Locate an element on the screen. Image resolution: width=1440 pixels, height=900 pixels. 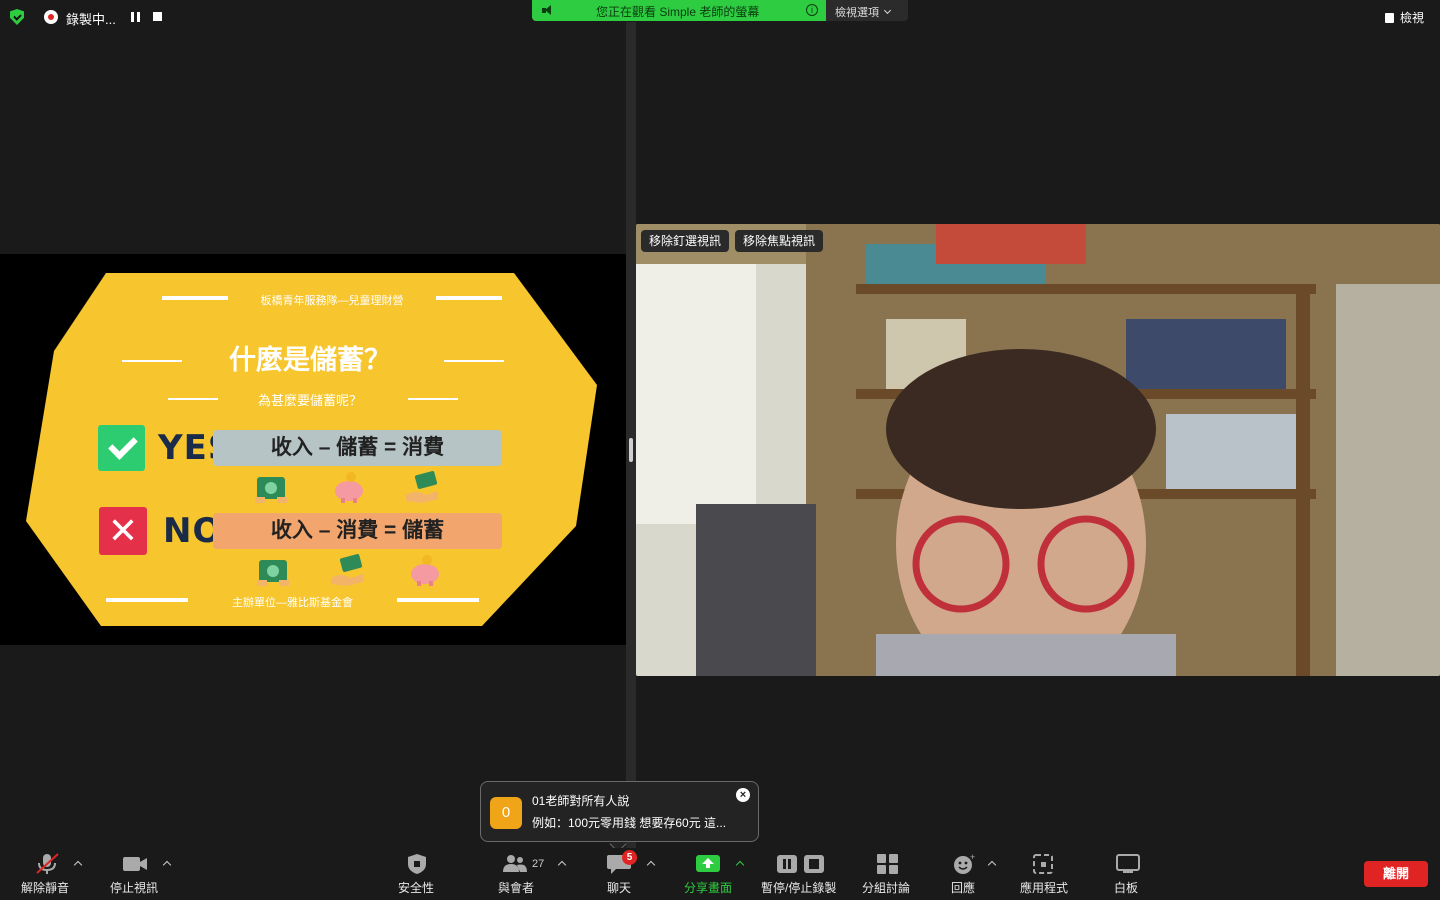
slide-host-text: 主辦單位—雅比斯基金會 is located at coordinates (292, 603).